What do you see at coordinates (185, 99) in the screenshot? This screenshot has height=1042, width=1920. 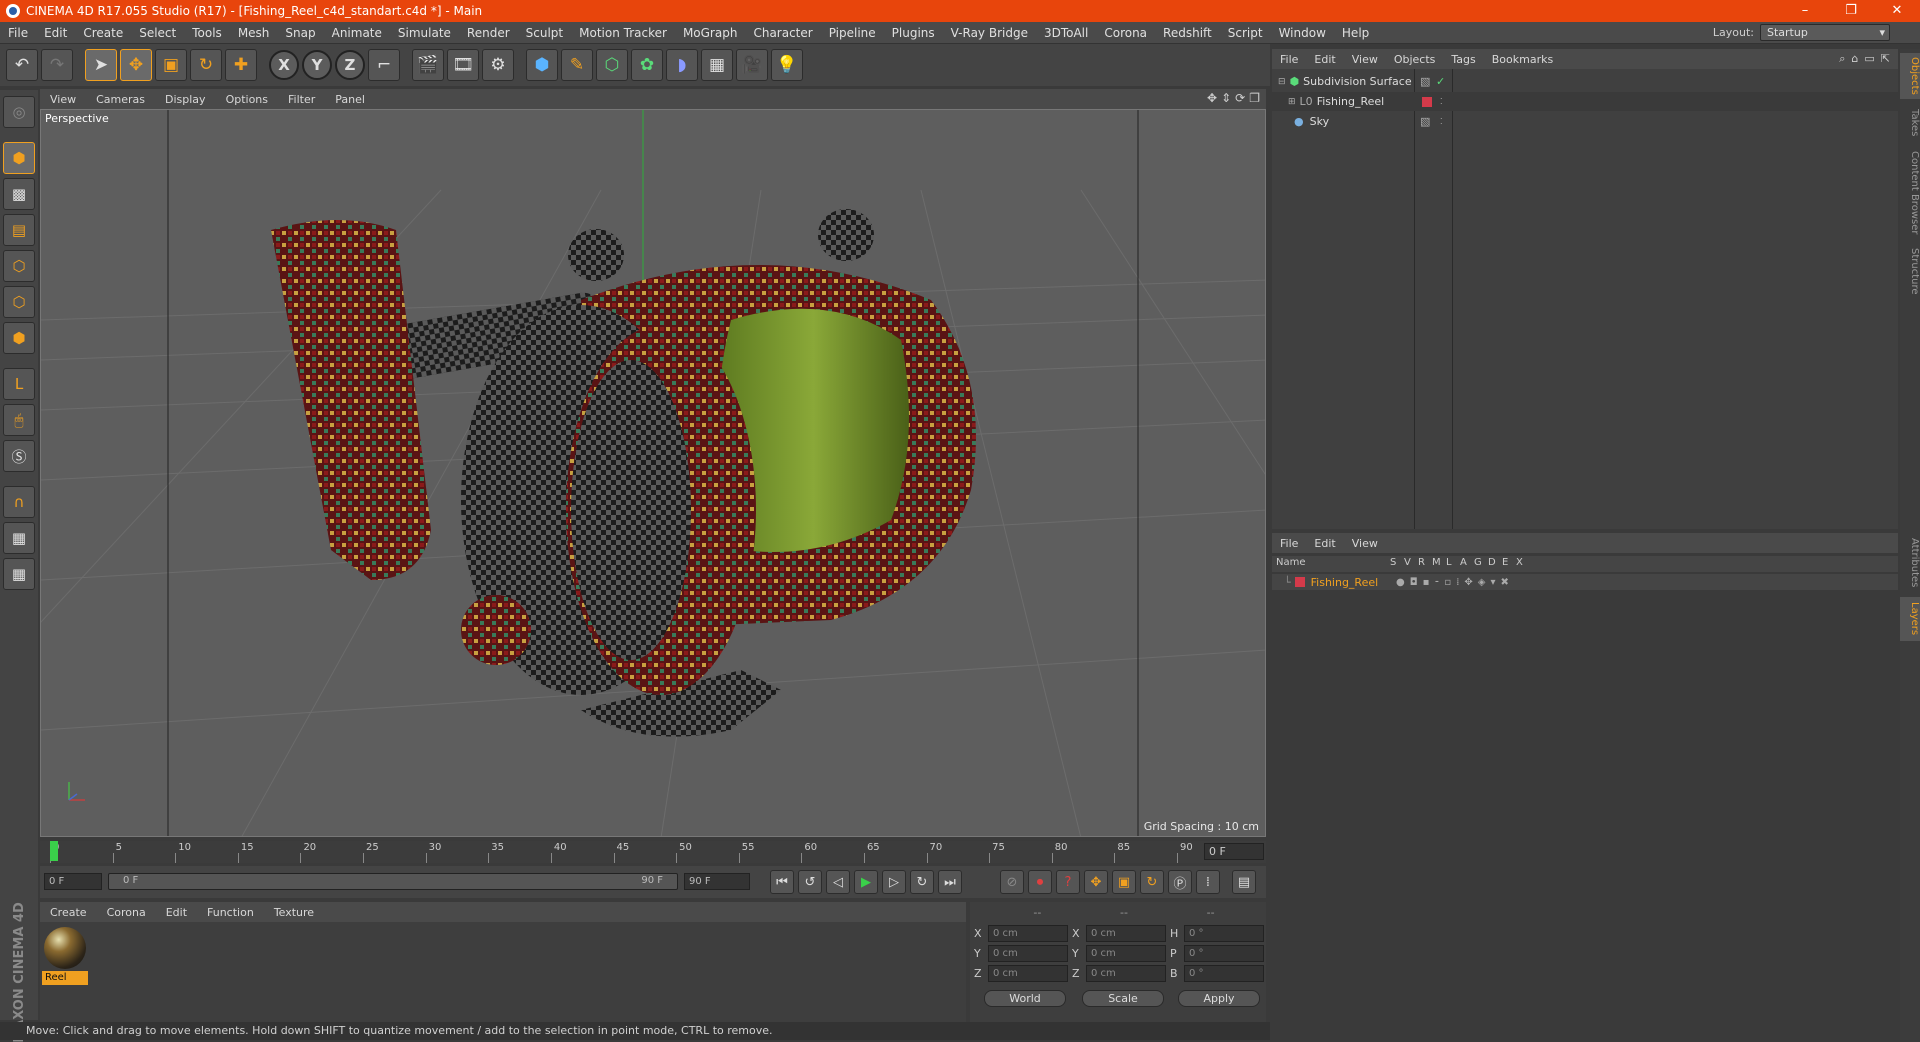 I see `viewport-menu-display: Display` at bounding box center [185, 99].